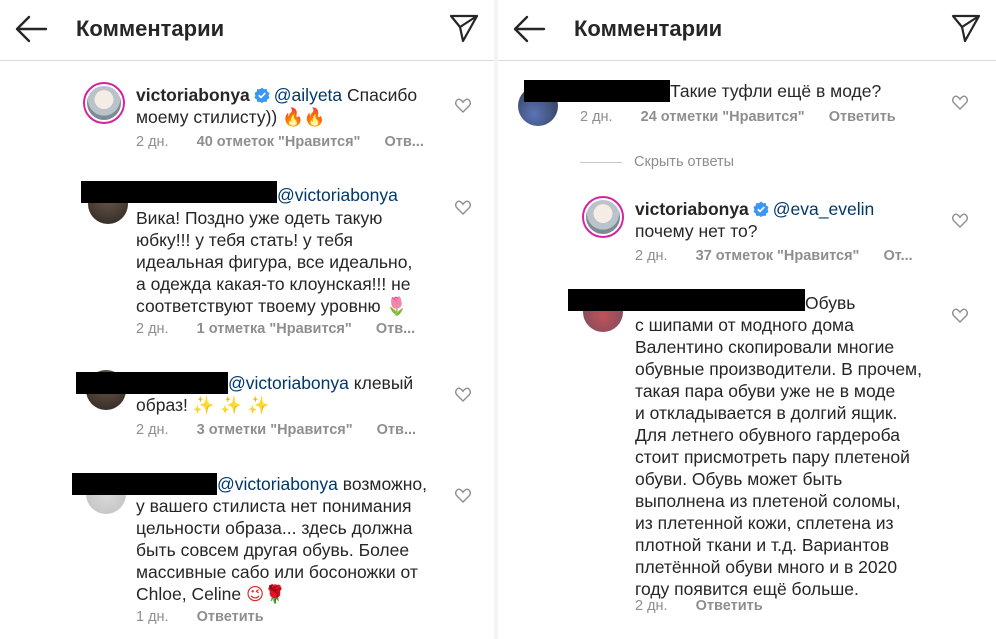 The height and width of the screenshot is (639, 996). I want to click on comment-mention: @eva_evelin, so click(823, 209).